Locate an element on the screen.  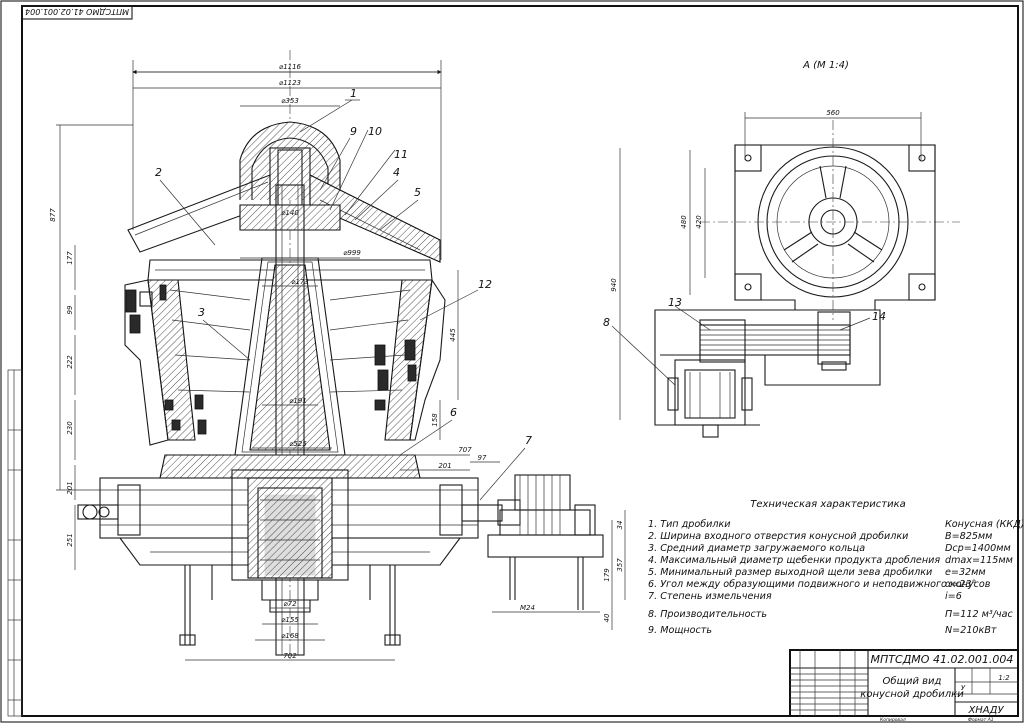
svg-text: Dср=1400мм is located at coordinates (978, 548).